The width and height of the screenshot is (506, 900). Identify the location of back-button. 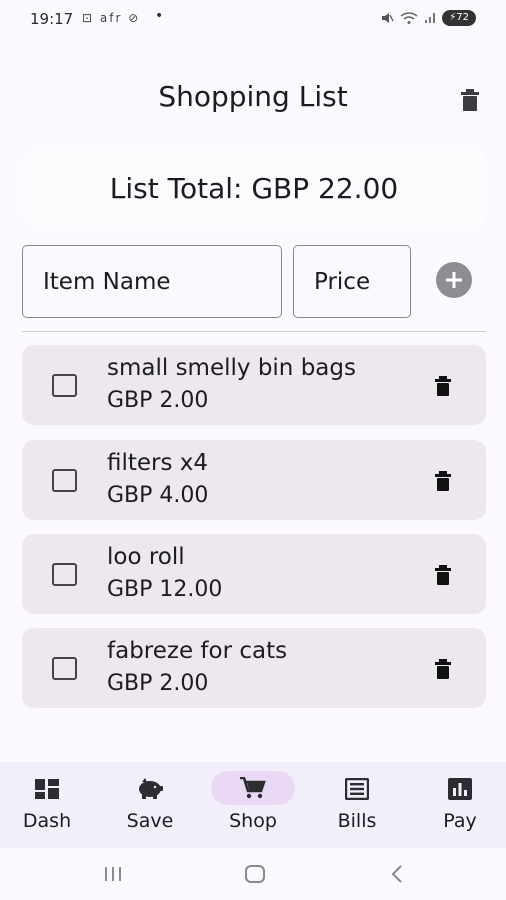
(397, 874).